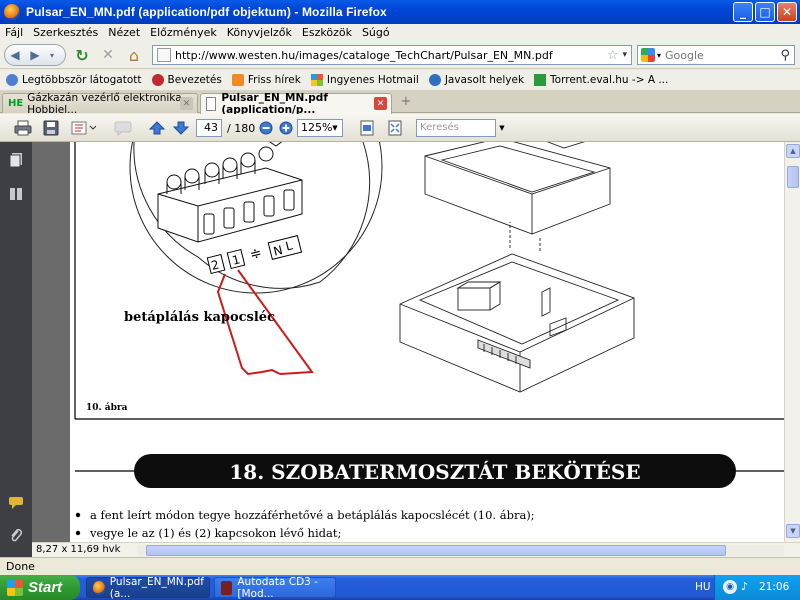  I want to click on fit-page-icon, so click(395, 128).